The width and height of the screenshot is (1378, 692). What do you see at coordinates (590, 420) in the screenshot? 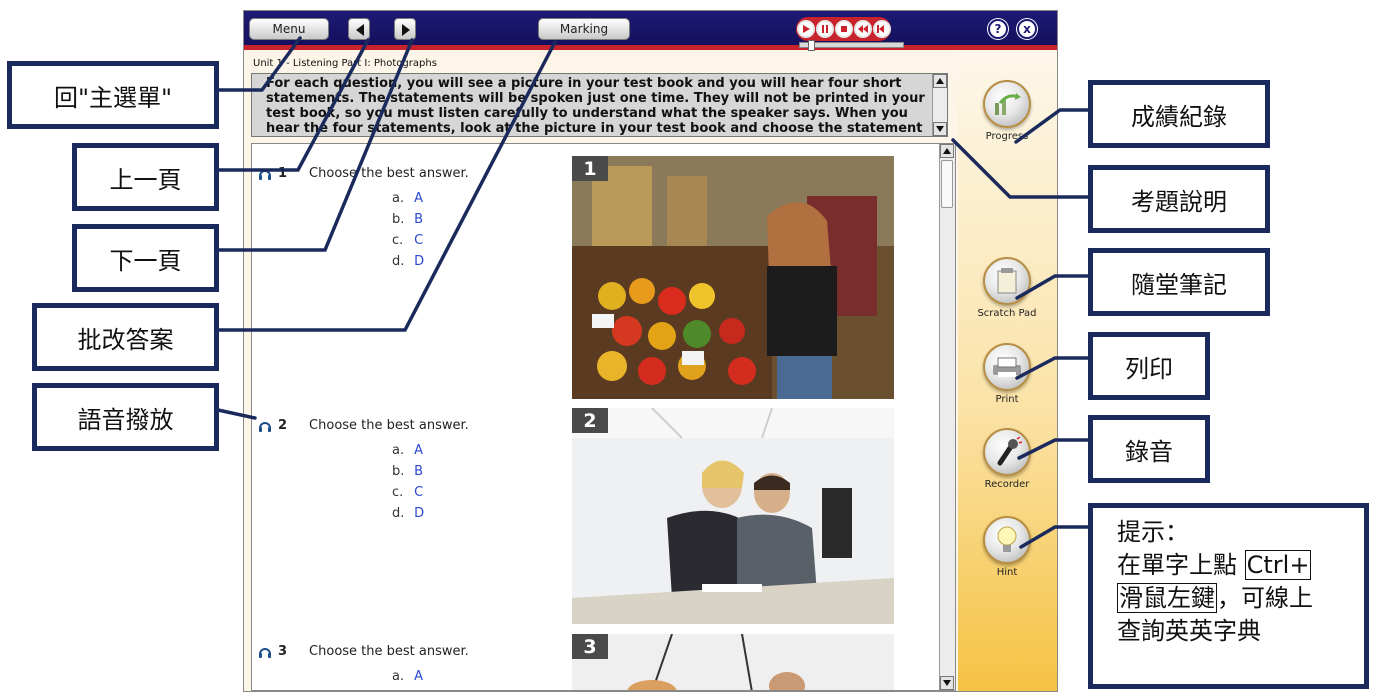
I see `photo-number-tag: 2` at bounding box center [590, 420].